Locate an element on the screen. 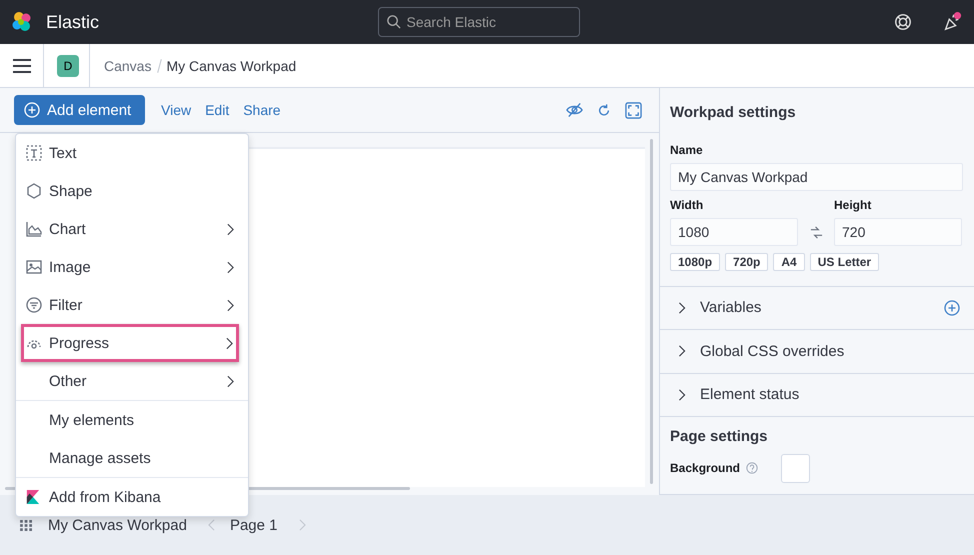 This screenshot has width=974, height=555. accordion-row: Global CSS overrides is located at coordinates (817, 352).